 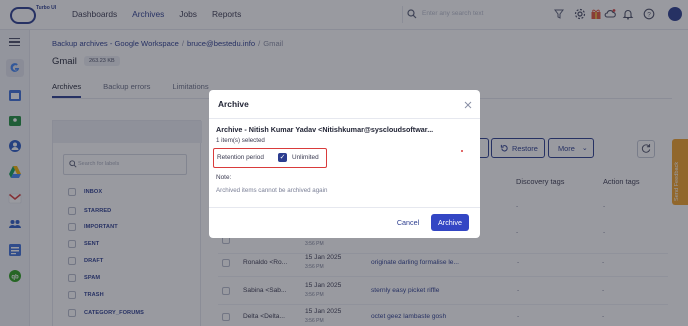 What do you see at coordinates (233, 104) in the screenshot?
I see `dialog-title: Archive` at bounding box center [233, 104].